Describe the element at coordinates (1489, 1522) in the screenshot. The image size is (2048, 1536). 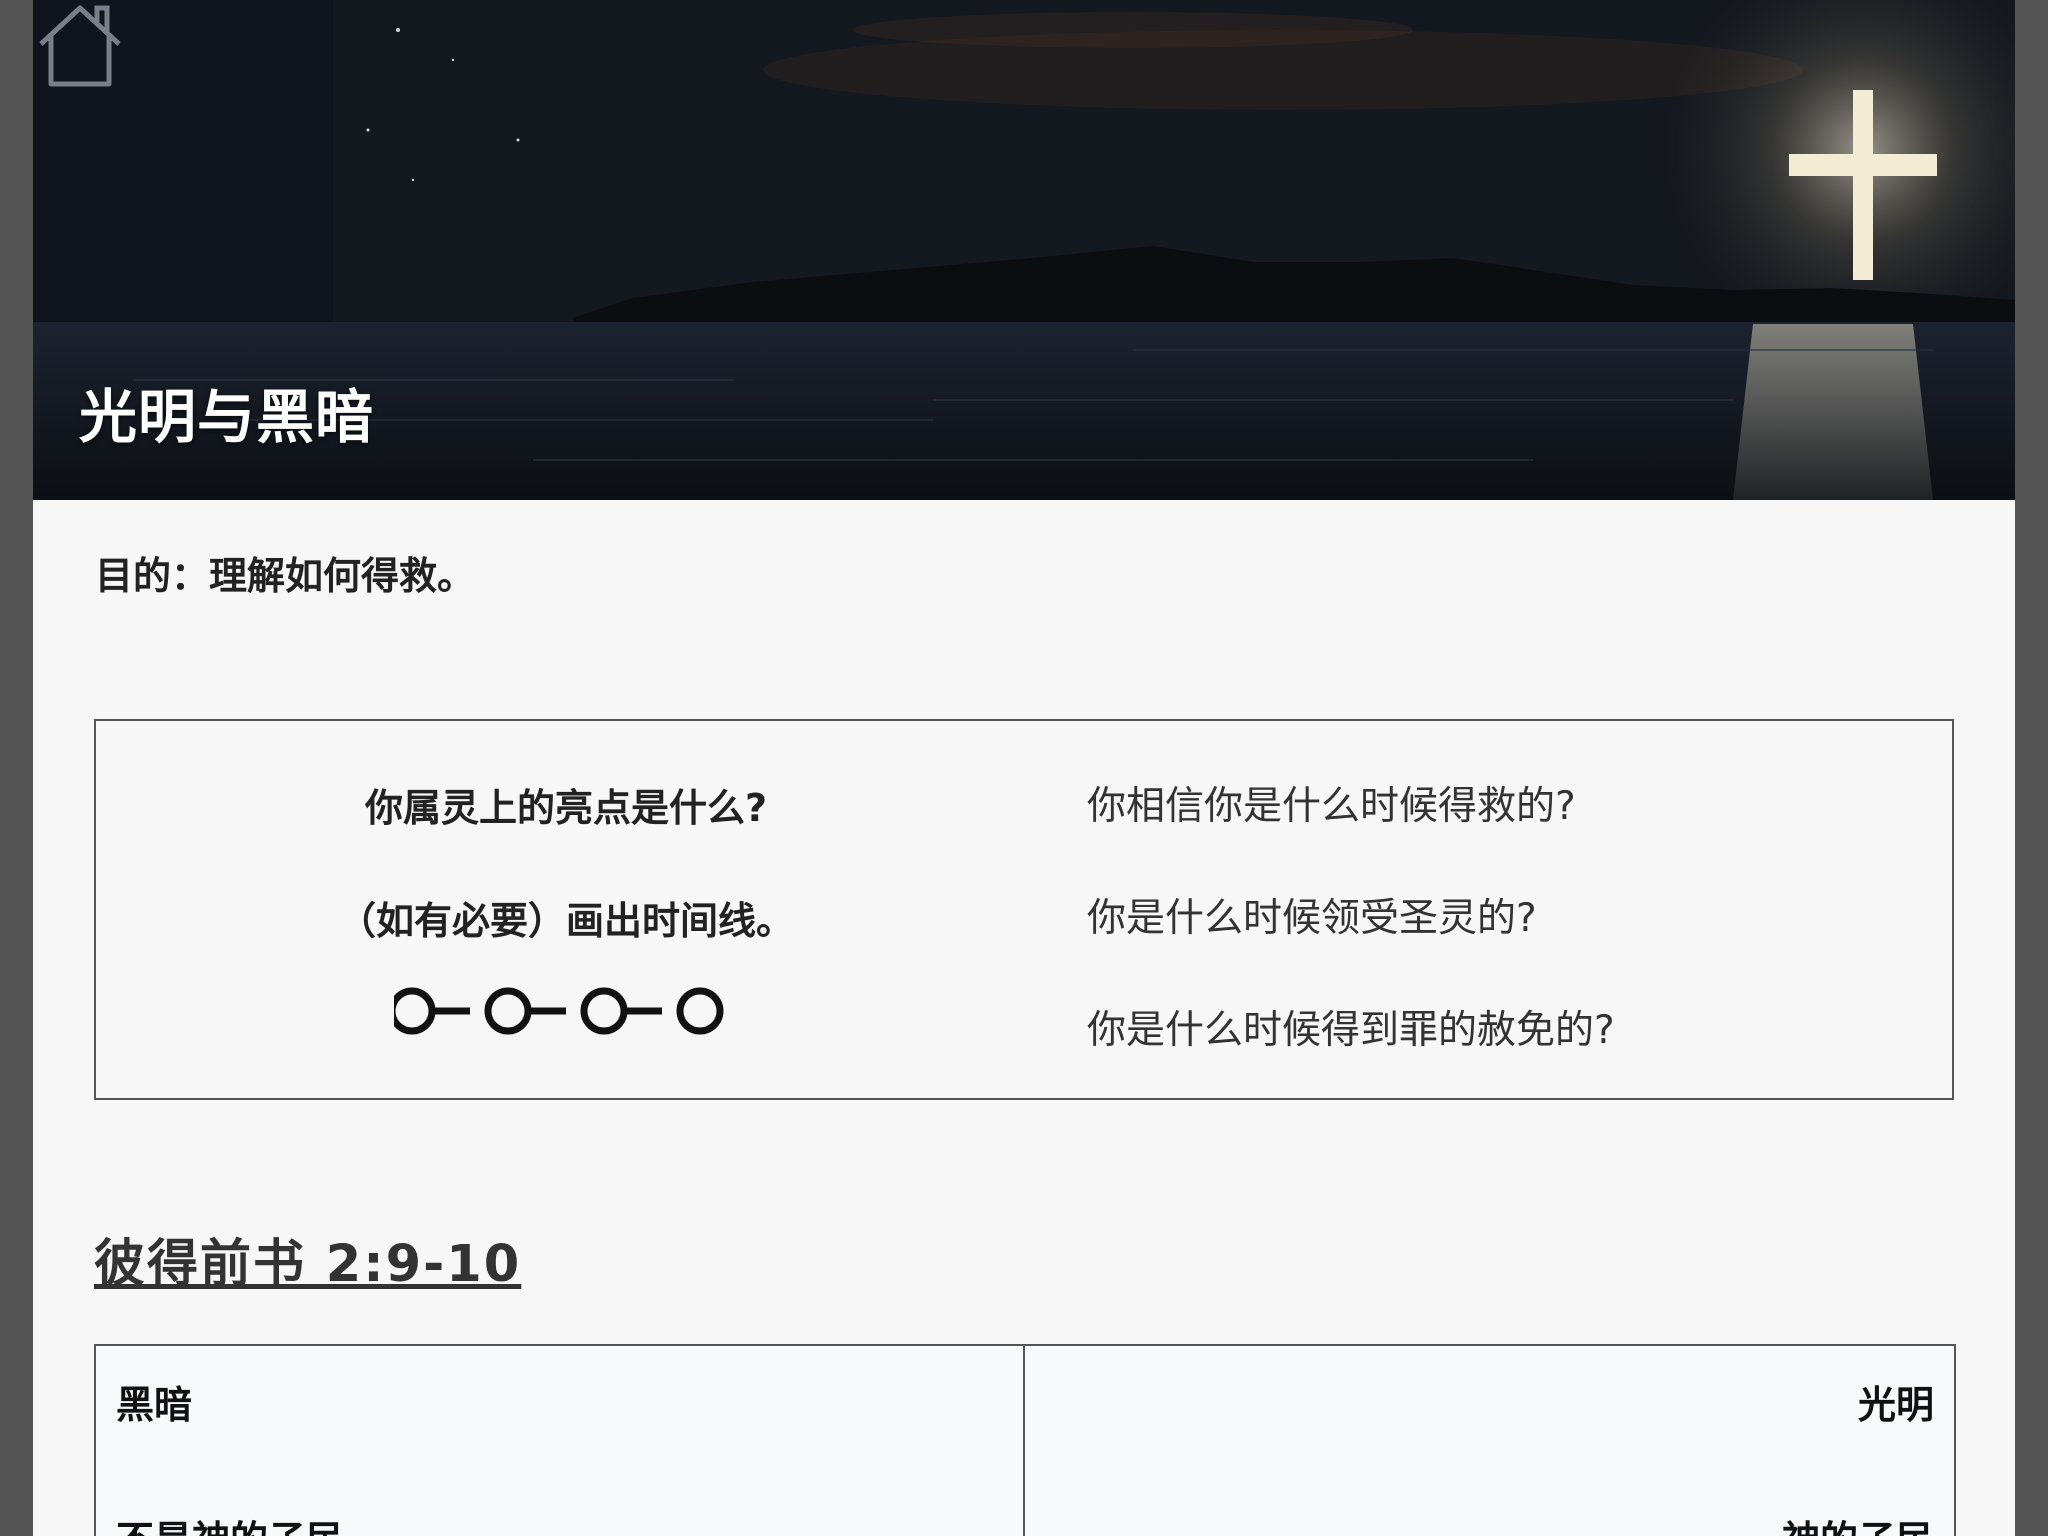
I see `light-row-1: 神的子民` at that location.